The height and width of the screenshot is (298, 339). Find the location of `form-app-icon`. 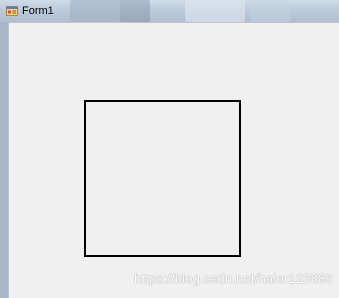

form-app-icon is located at coordinates (12, 11).